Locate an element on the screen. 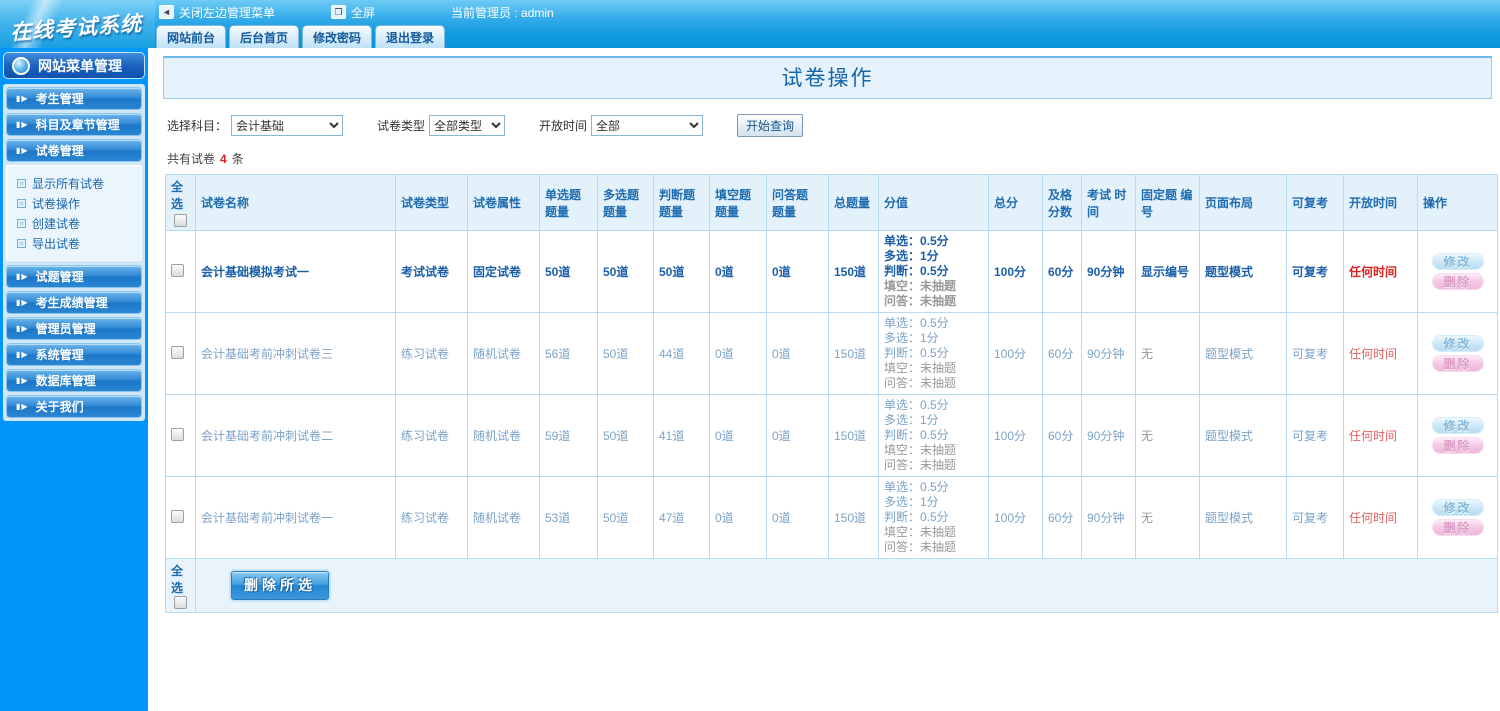 The width and height of the screenshot is (1500, 711). footer-select-cell: 全选 is located at coordinates (180, 585).